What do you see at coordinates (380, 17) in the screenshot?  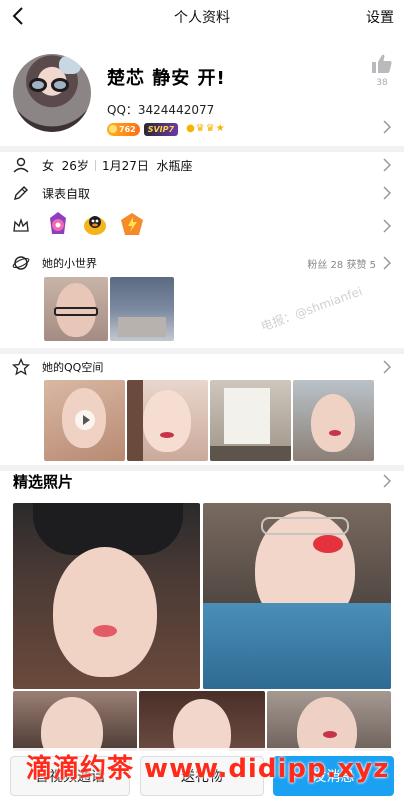 I see `settings-button: 设置` at bounding box center [380, 17].